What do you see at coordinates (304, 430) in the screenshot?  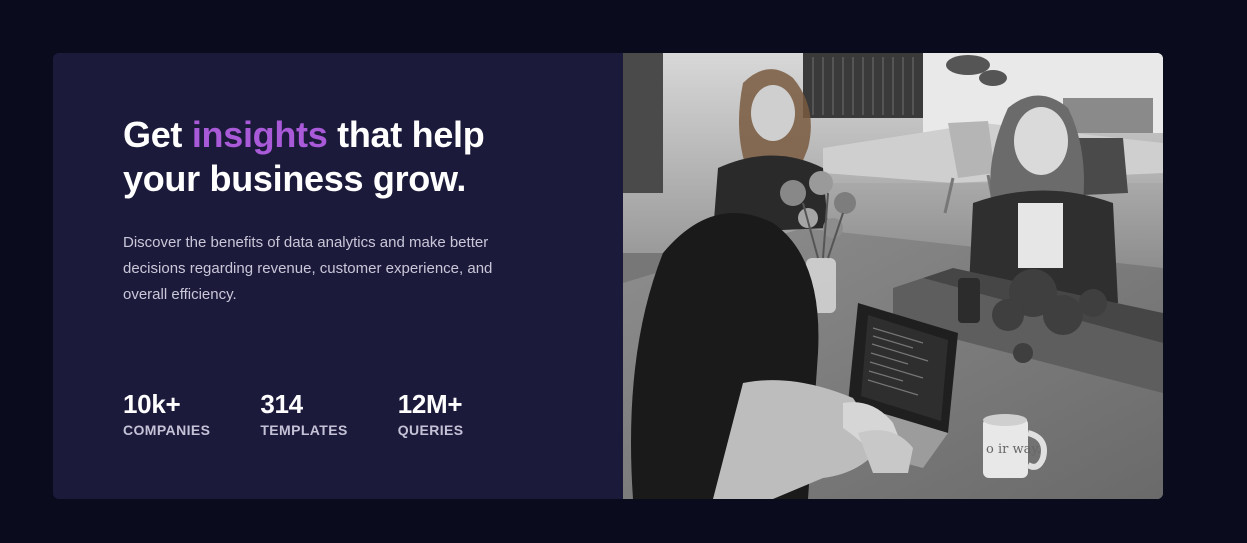 I see `stat-label: TEMPLATES` at bounding box center [304, 430].